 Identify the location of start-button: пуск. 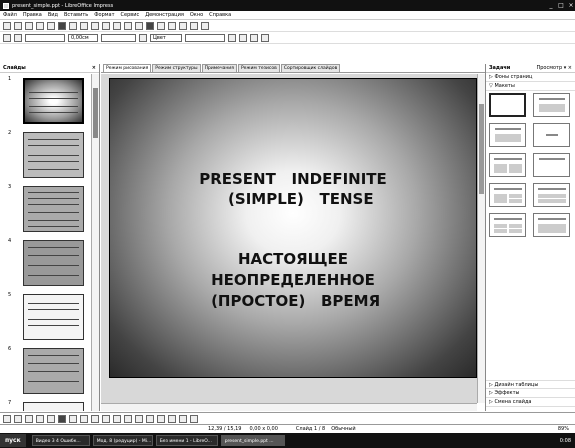
(13, 440).